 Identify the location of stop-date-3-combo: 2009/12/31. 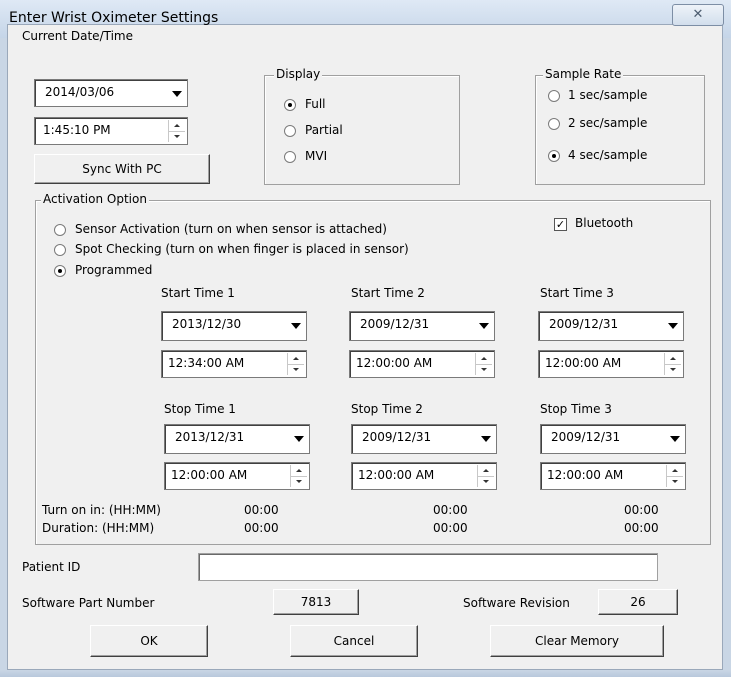
(613, 439).